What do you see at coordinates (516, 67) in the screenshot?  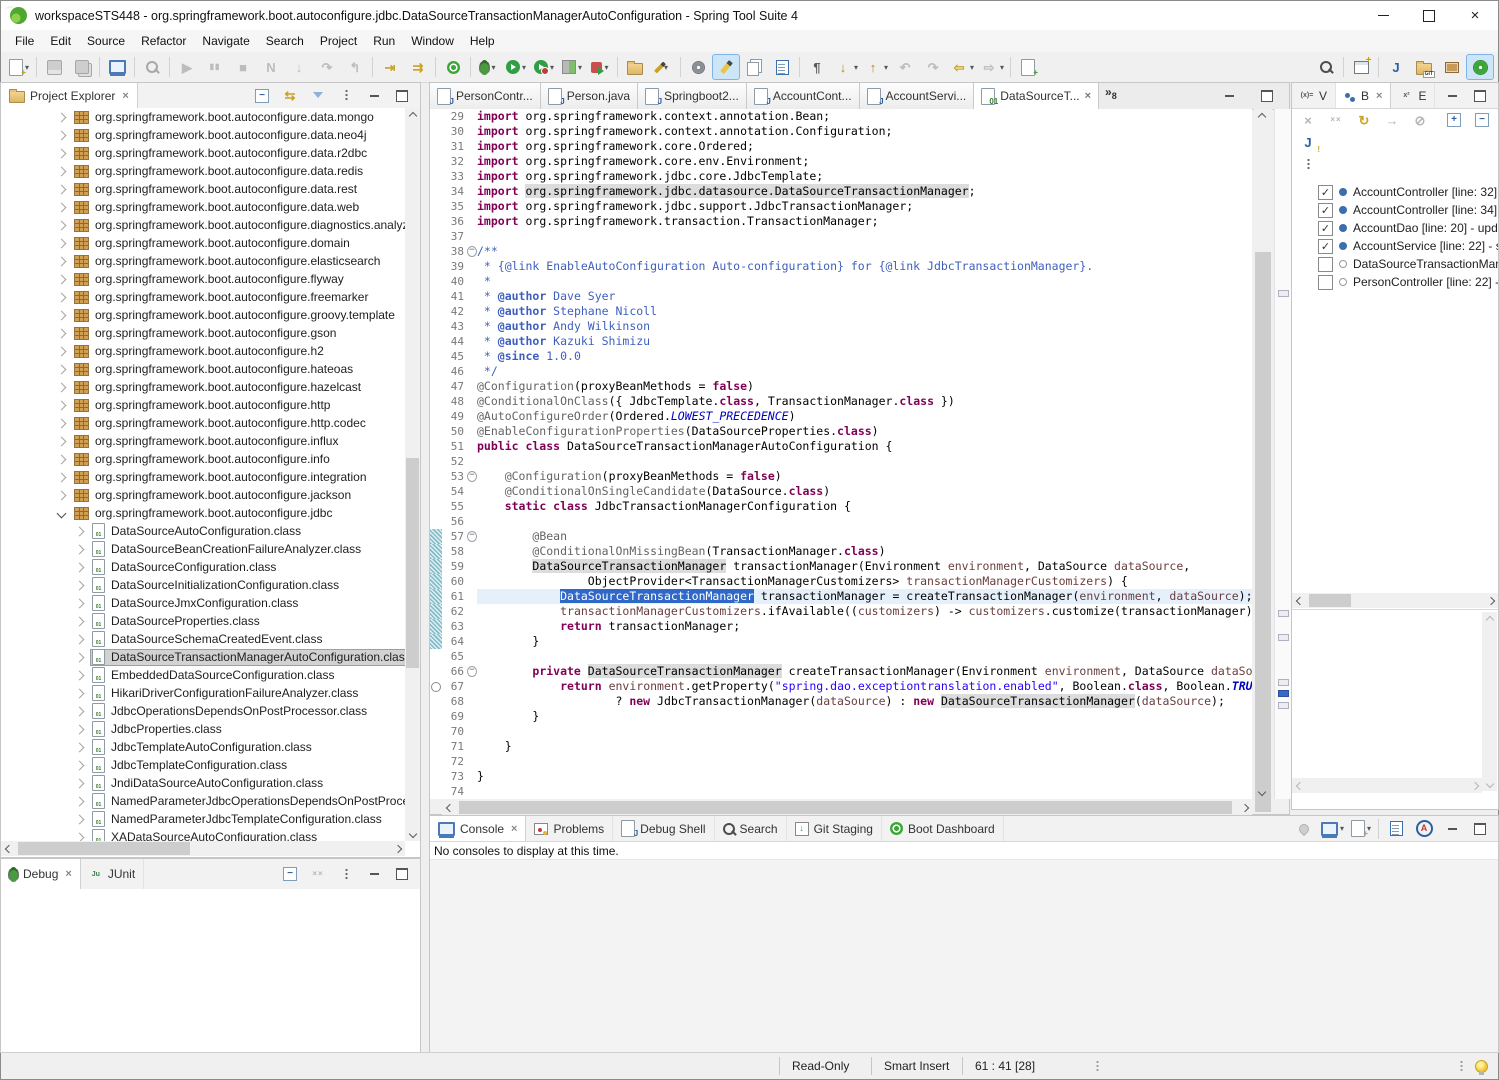 I see `run-button: ▾` at bounding box center [516, 67].